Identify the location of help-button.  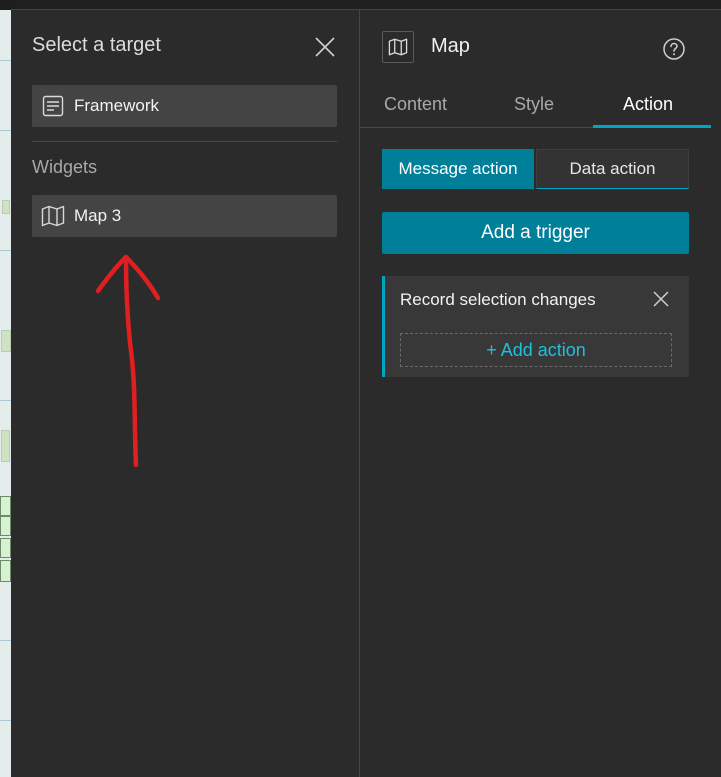
(674, 51).